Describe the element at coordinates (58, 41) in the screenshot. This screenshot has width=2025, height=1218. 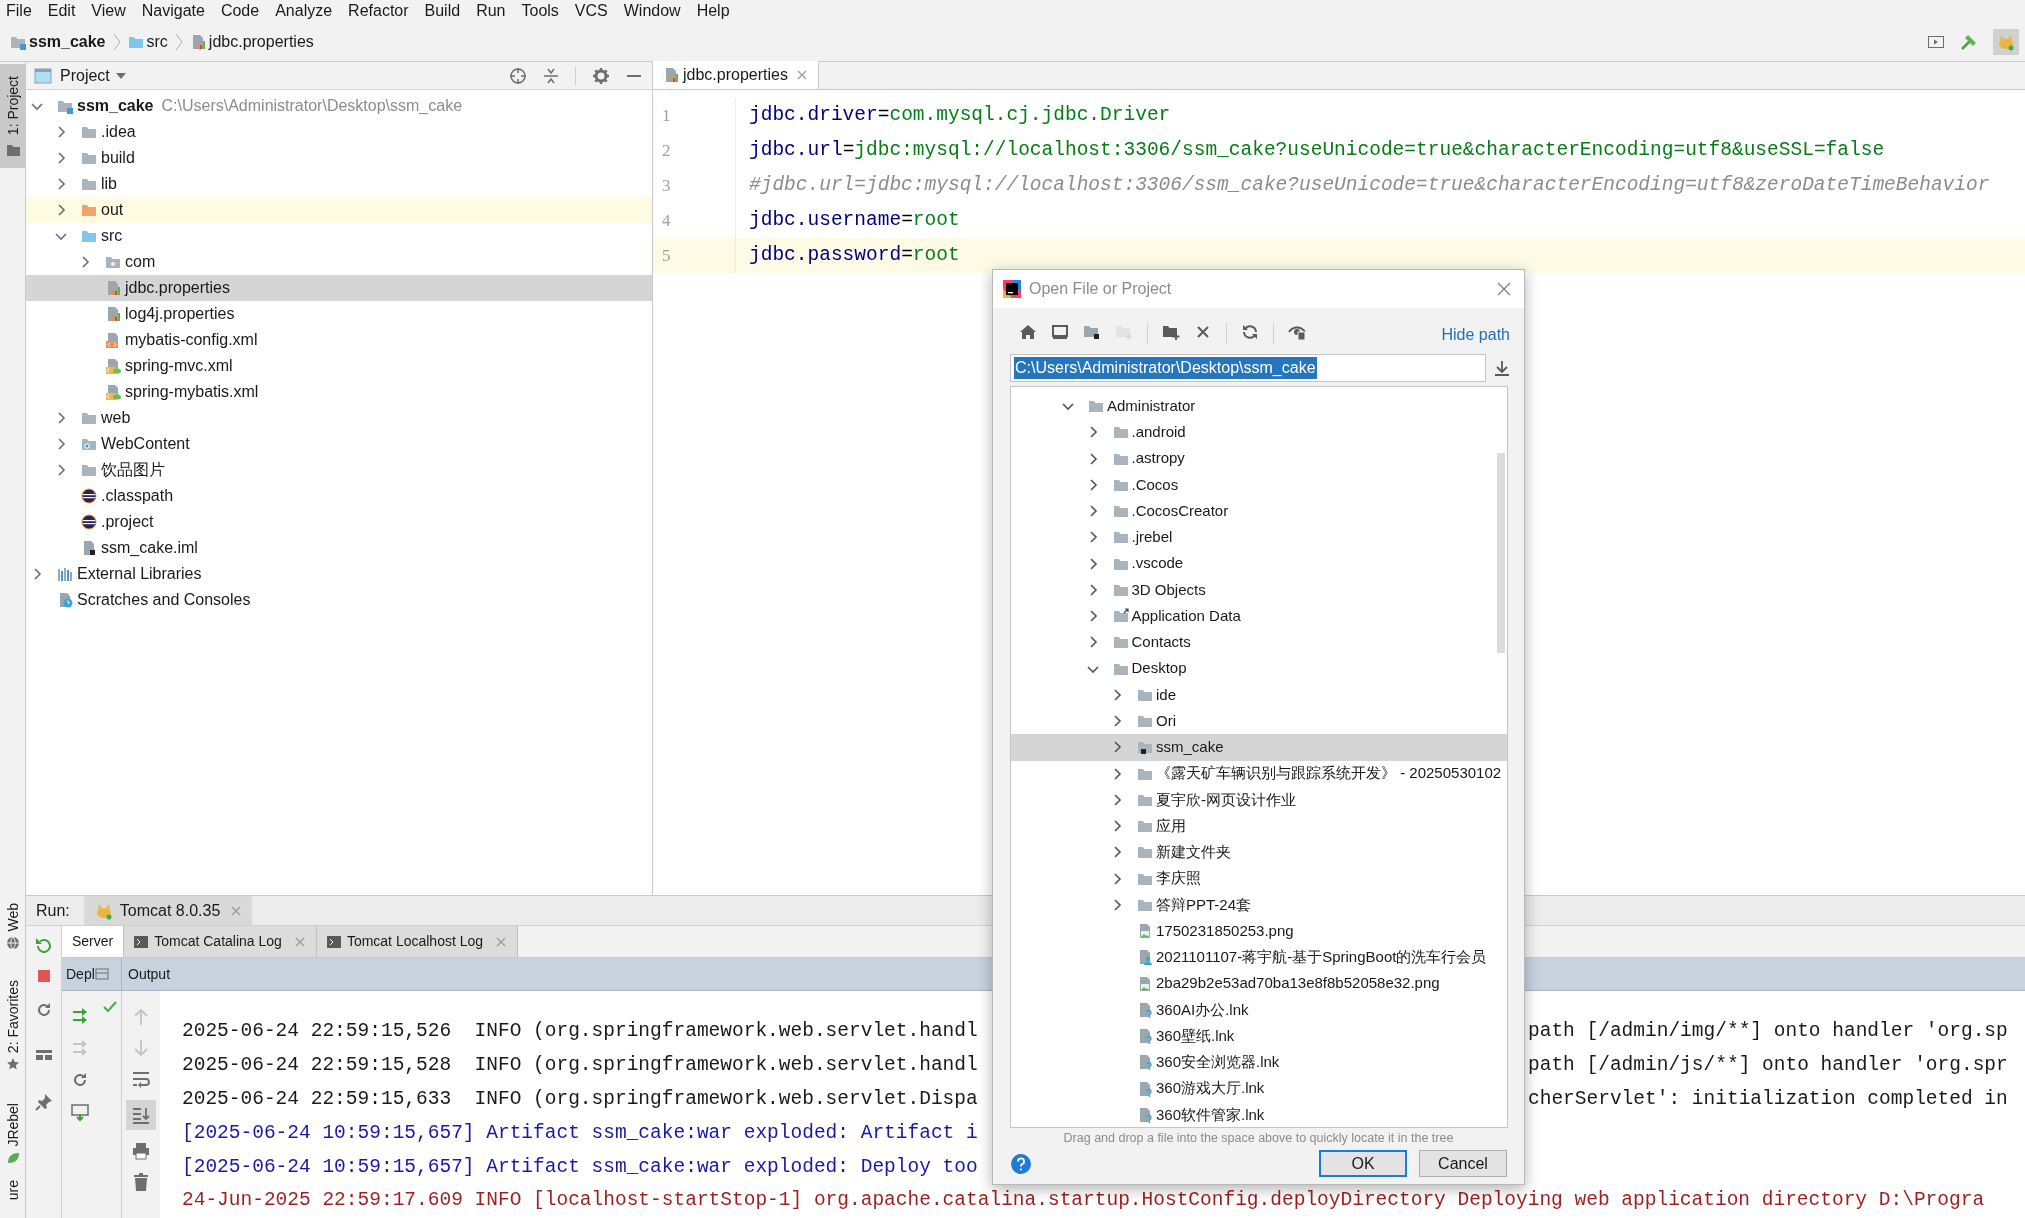
I see `breadcrumb: ssm_cake` at that location.